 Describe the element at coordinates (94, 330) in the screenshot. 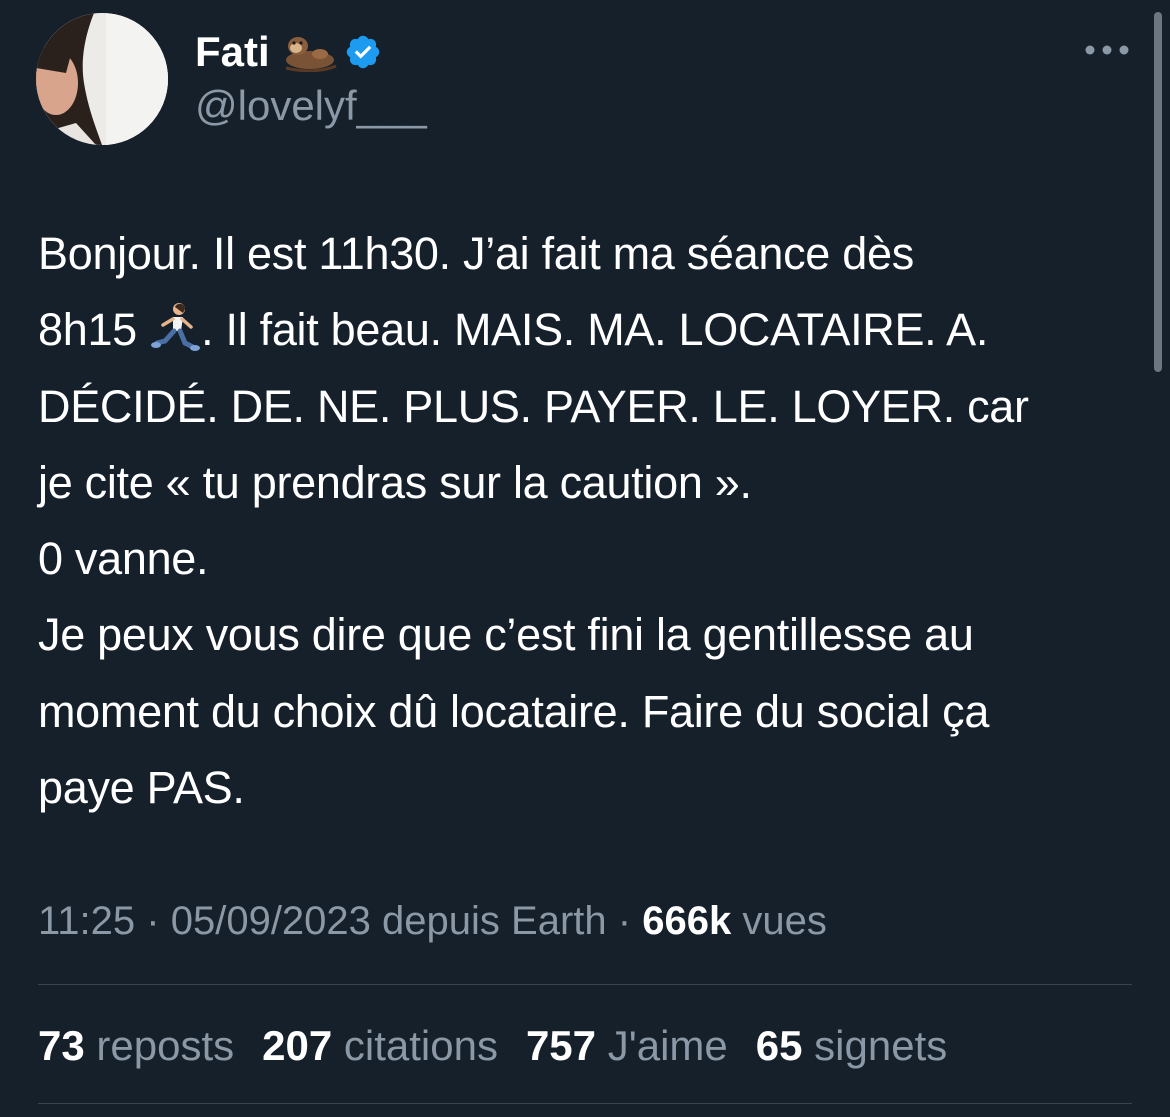

I see `tweet-line-segment: 8h15` at that location.